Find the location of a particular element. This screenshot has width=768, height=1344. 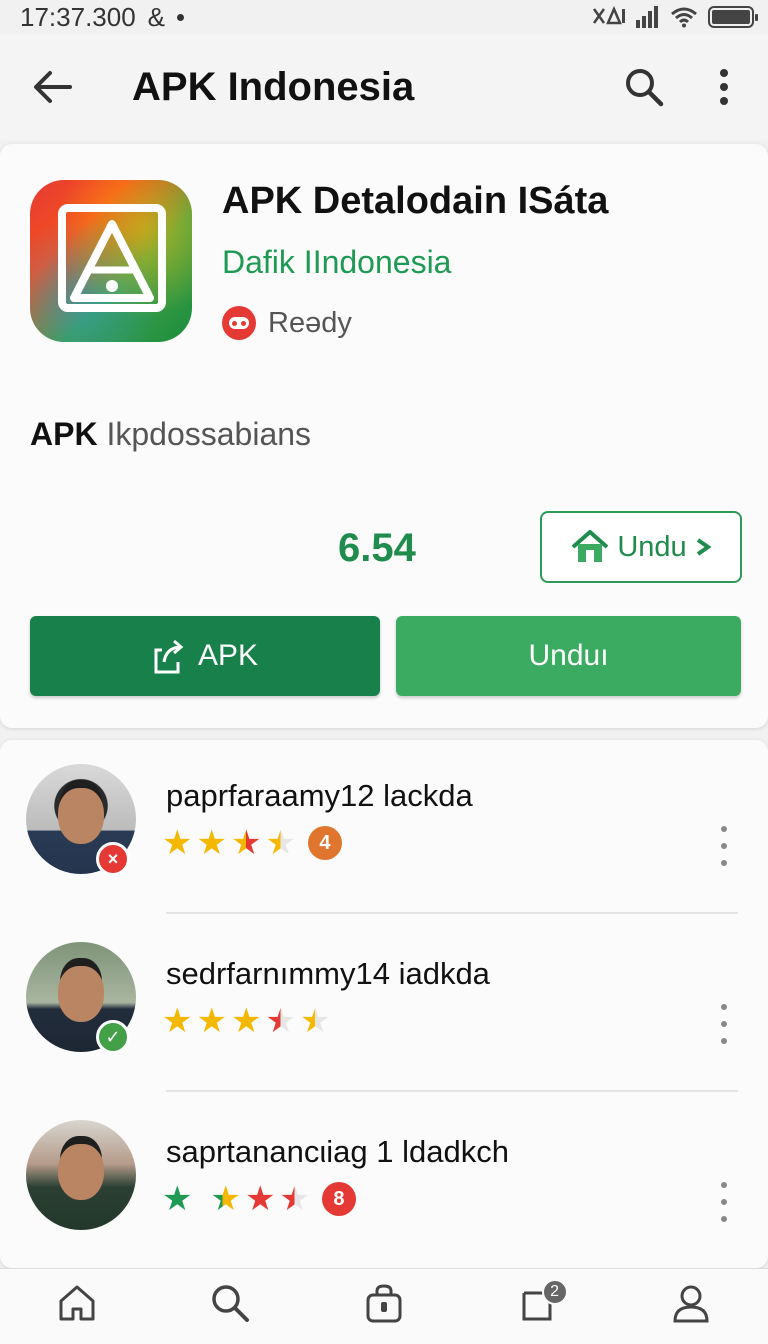

more-vert-icon is located at coordinates (724, 87).